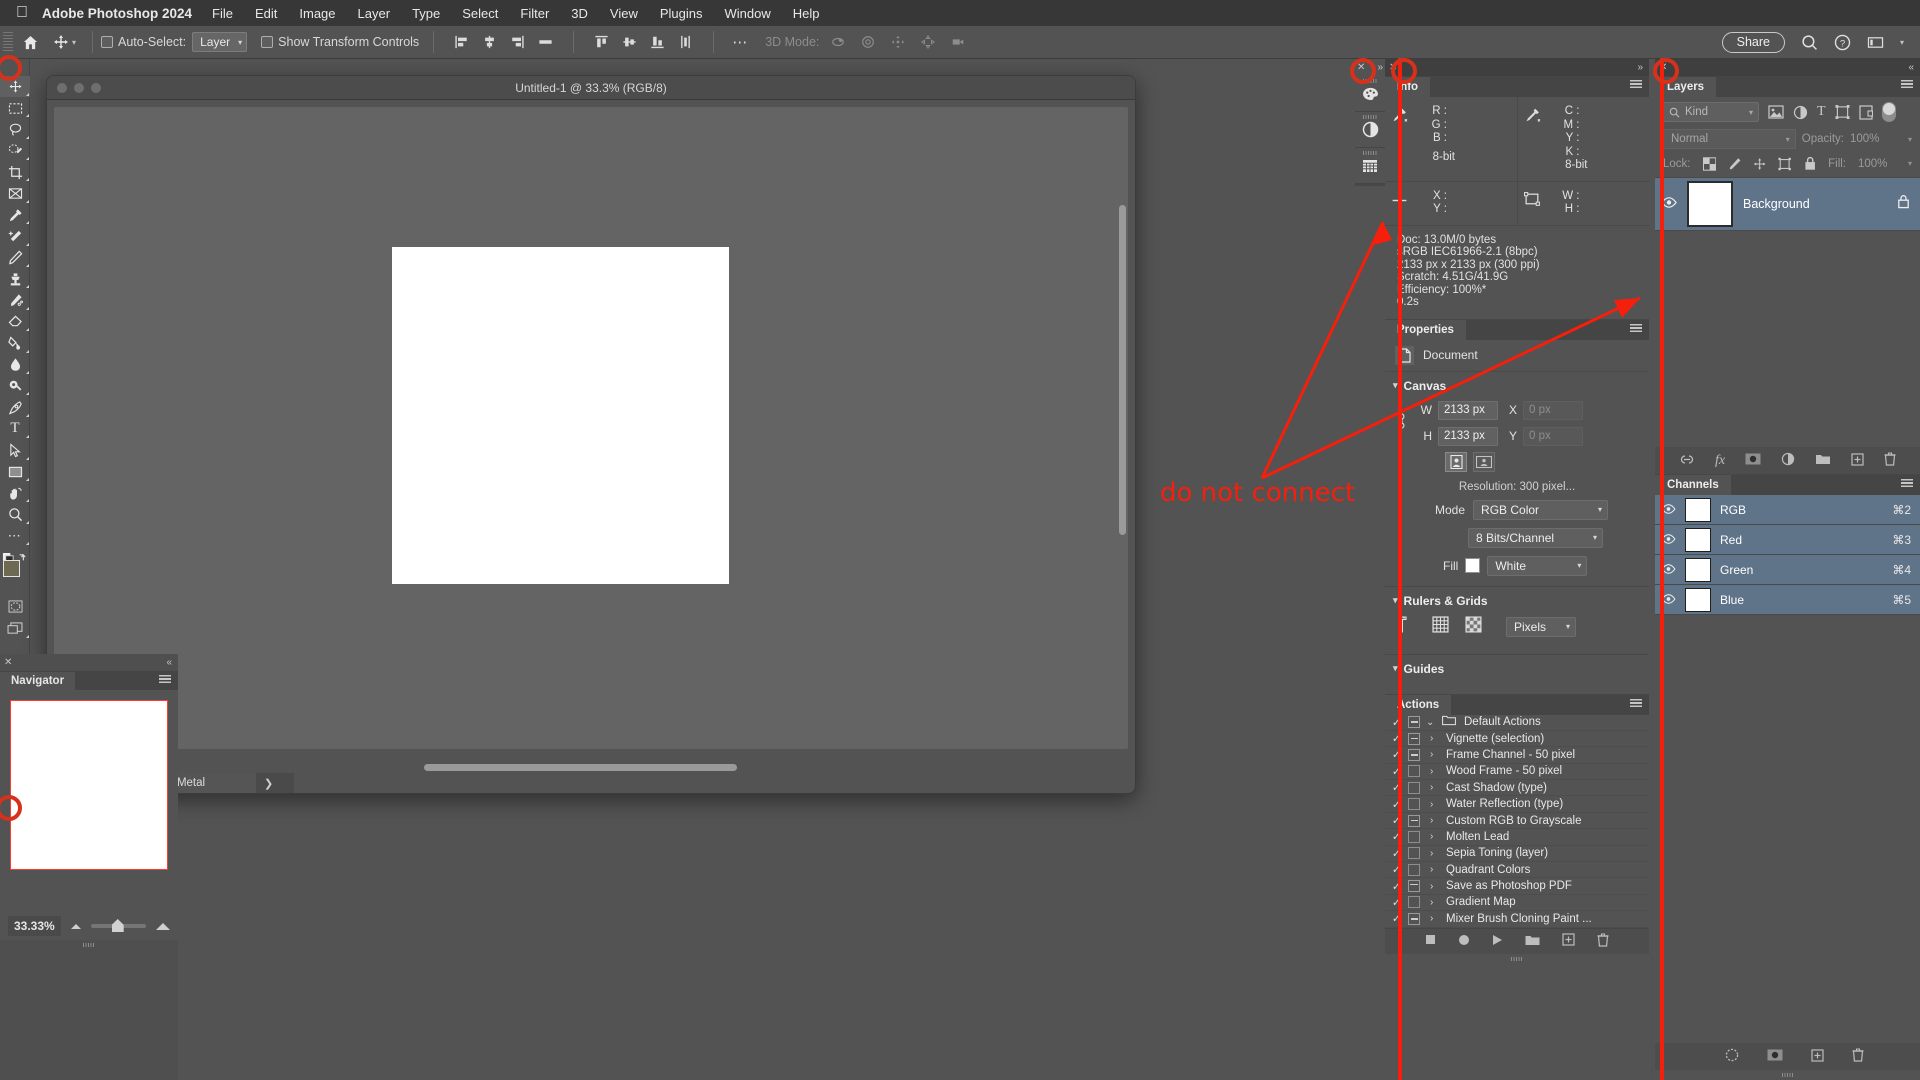 Image resolution: width=1920 pixels, height=1080 pixels. I want to click on dodge-tool, so click(15, 385).